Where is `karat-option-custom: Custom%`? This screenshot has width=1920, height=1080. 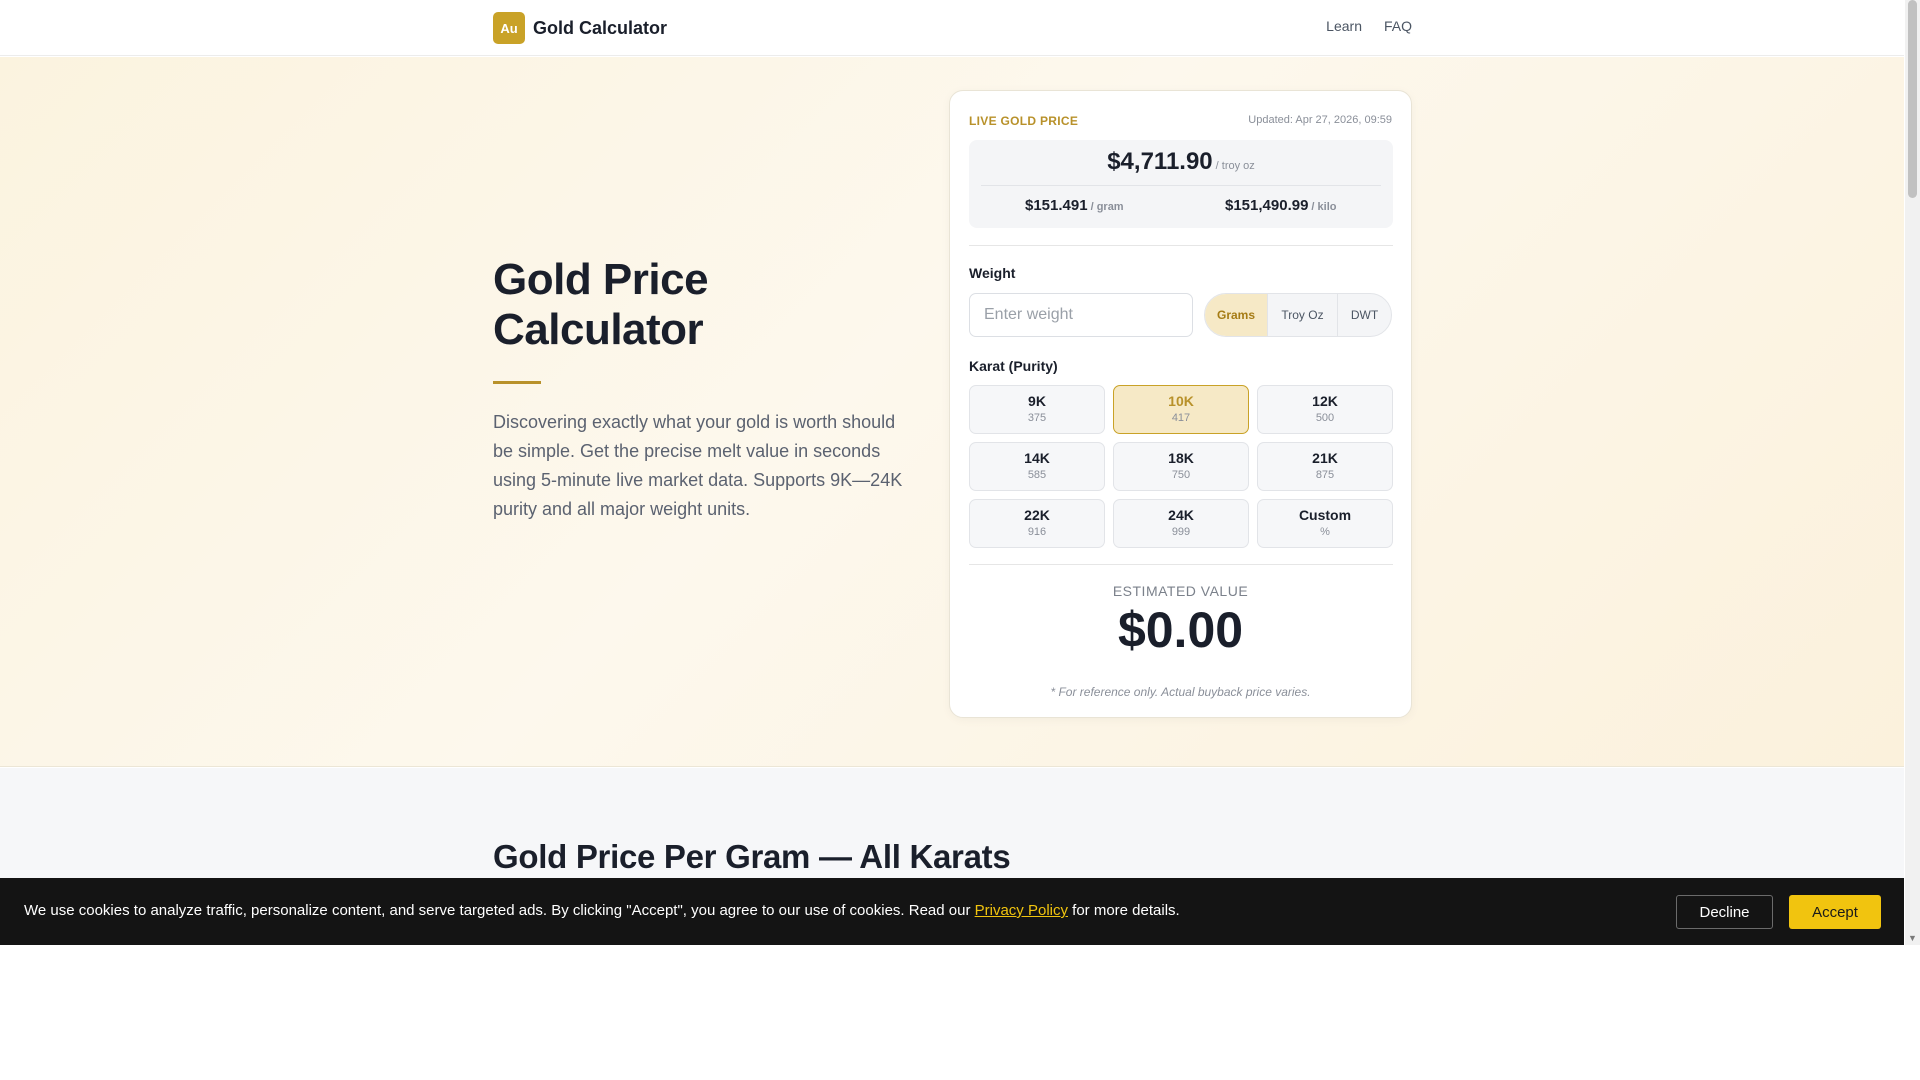 karat-option-custom: Custom% is located at coordinates (1325, 523).